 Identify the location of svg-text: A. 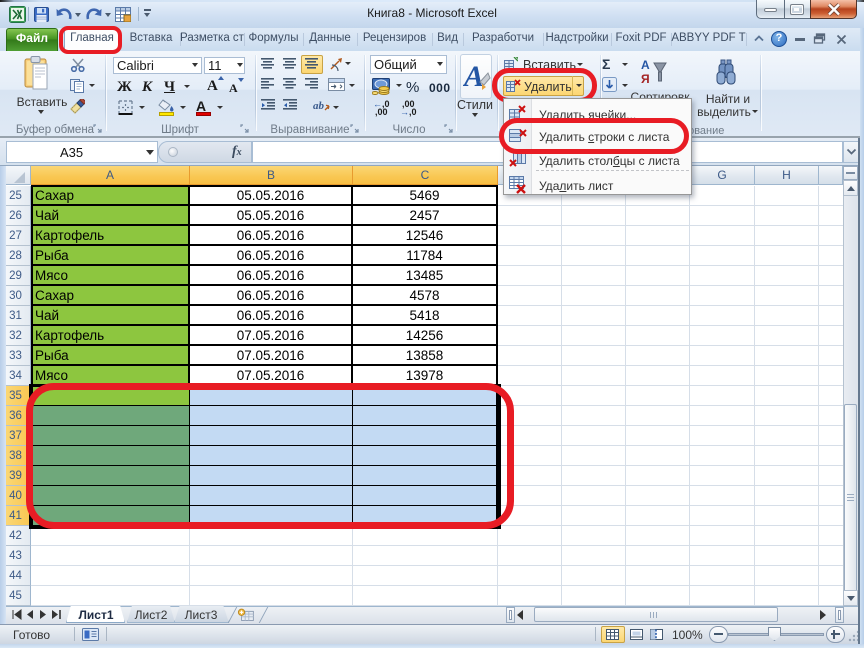
(473, 76).